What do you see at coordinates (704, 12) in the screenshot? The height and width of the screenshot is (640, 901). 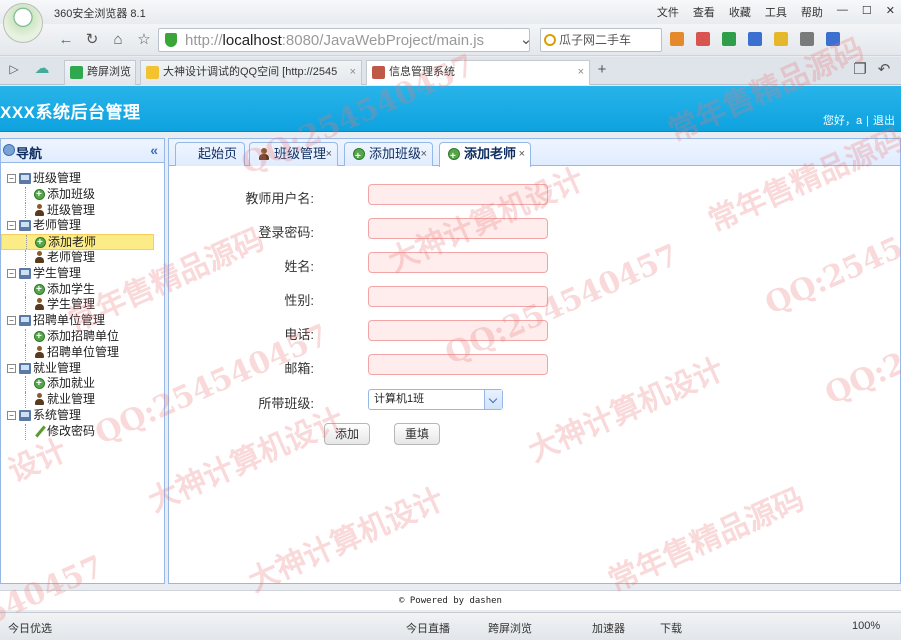 I see `menu-view: 查看` at bounding box center [704, 12].